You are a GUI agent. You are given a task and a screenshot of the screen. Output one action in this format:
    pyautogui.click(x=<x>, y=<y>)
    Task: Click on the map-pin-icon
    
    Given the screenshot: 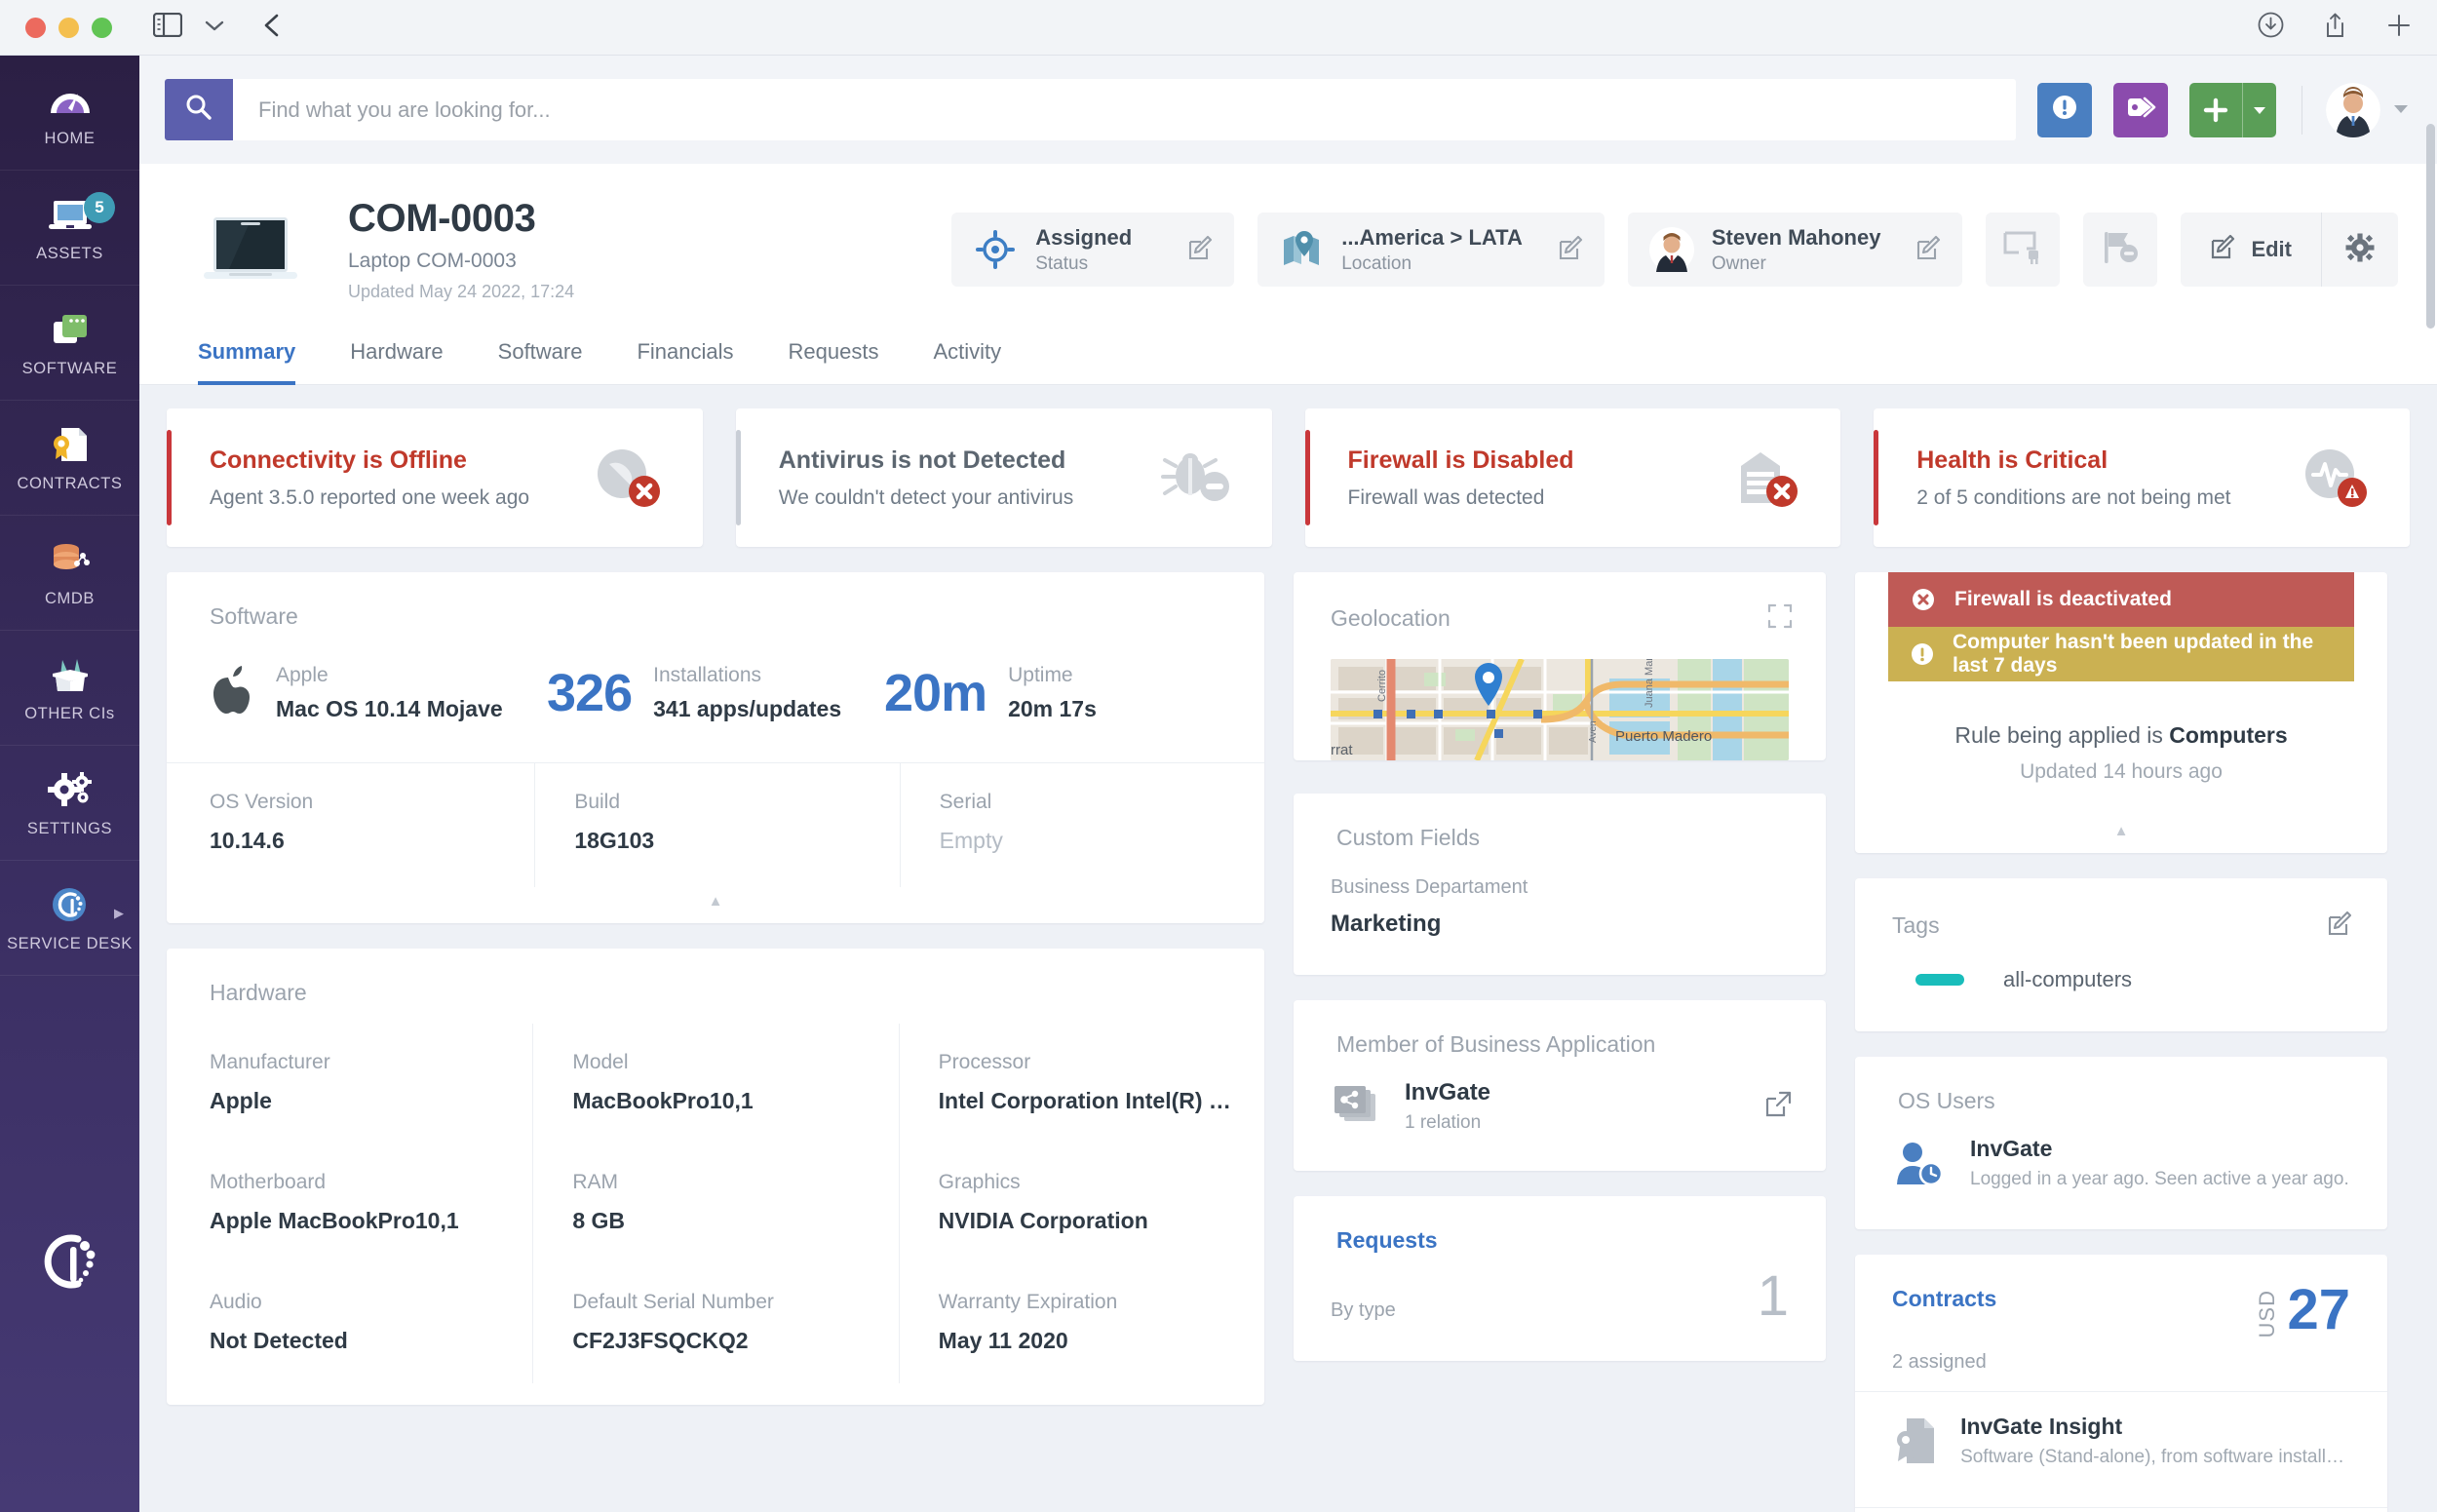 What is the action you would take?
    pyautogui.click(x=1301, y=249)
    